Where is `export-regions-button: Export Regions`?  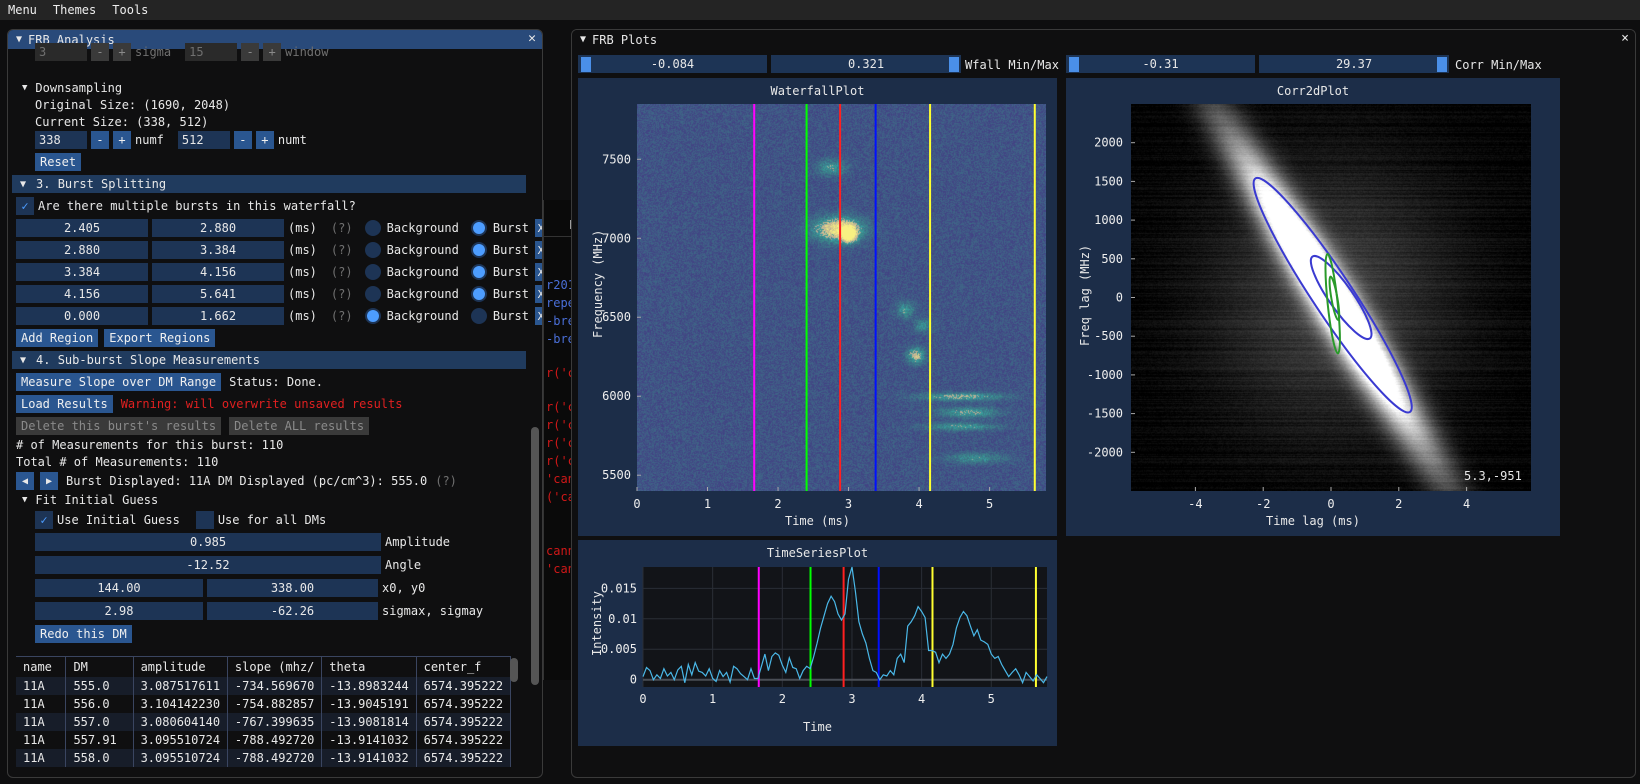
export-regions-button: Export Regions is located at coordinates (160, 338).